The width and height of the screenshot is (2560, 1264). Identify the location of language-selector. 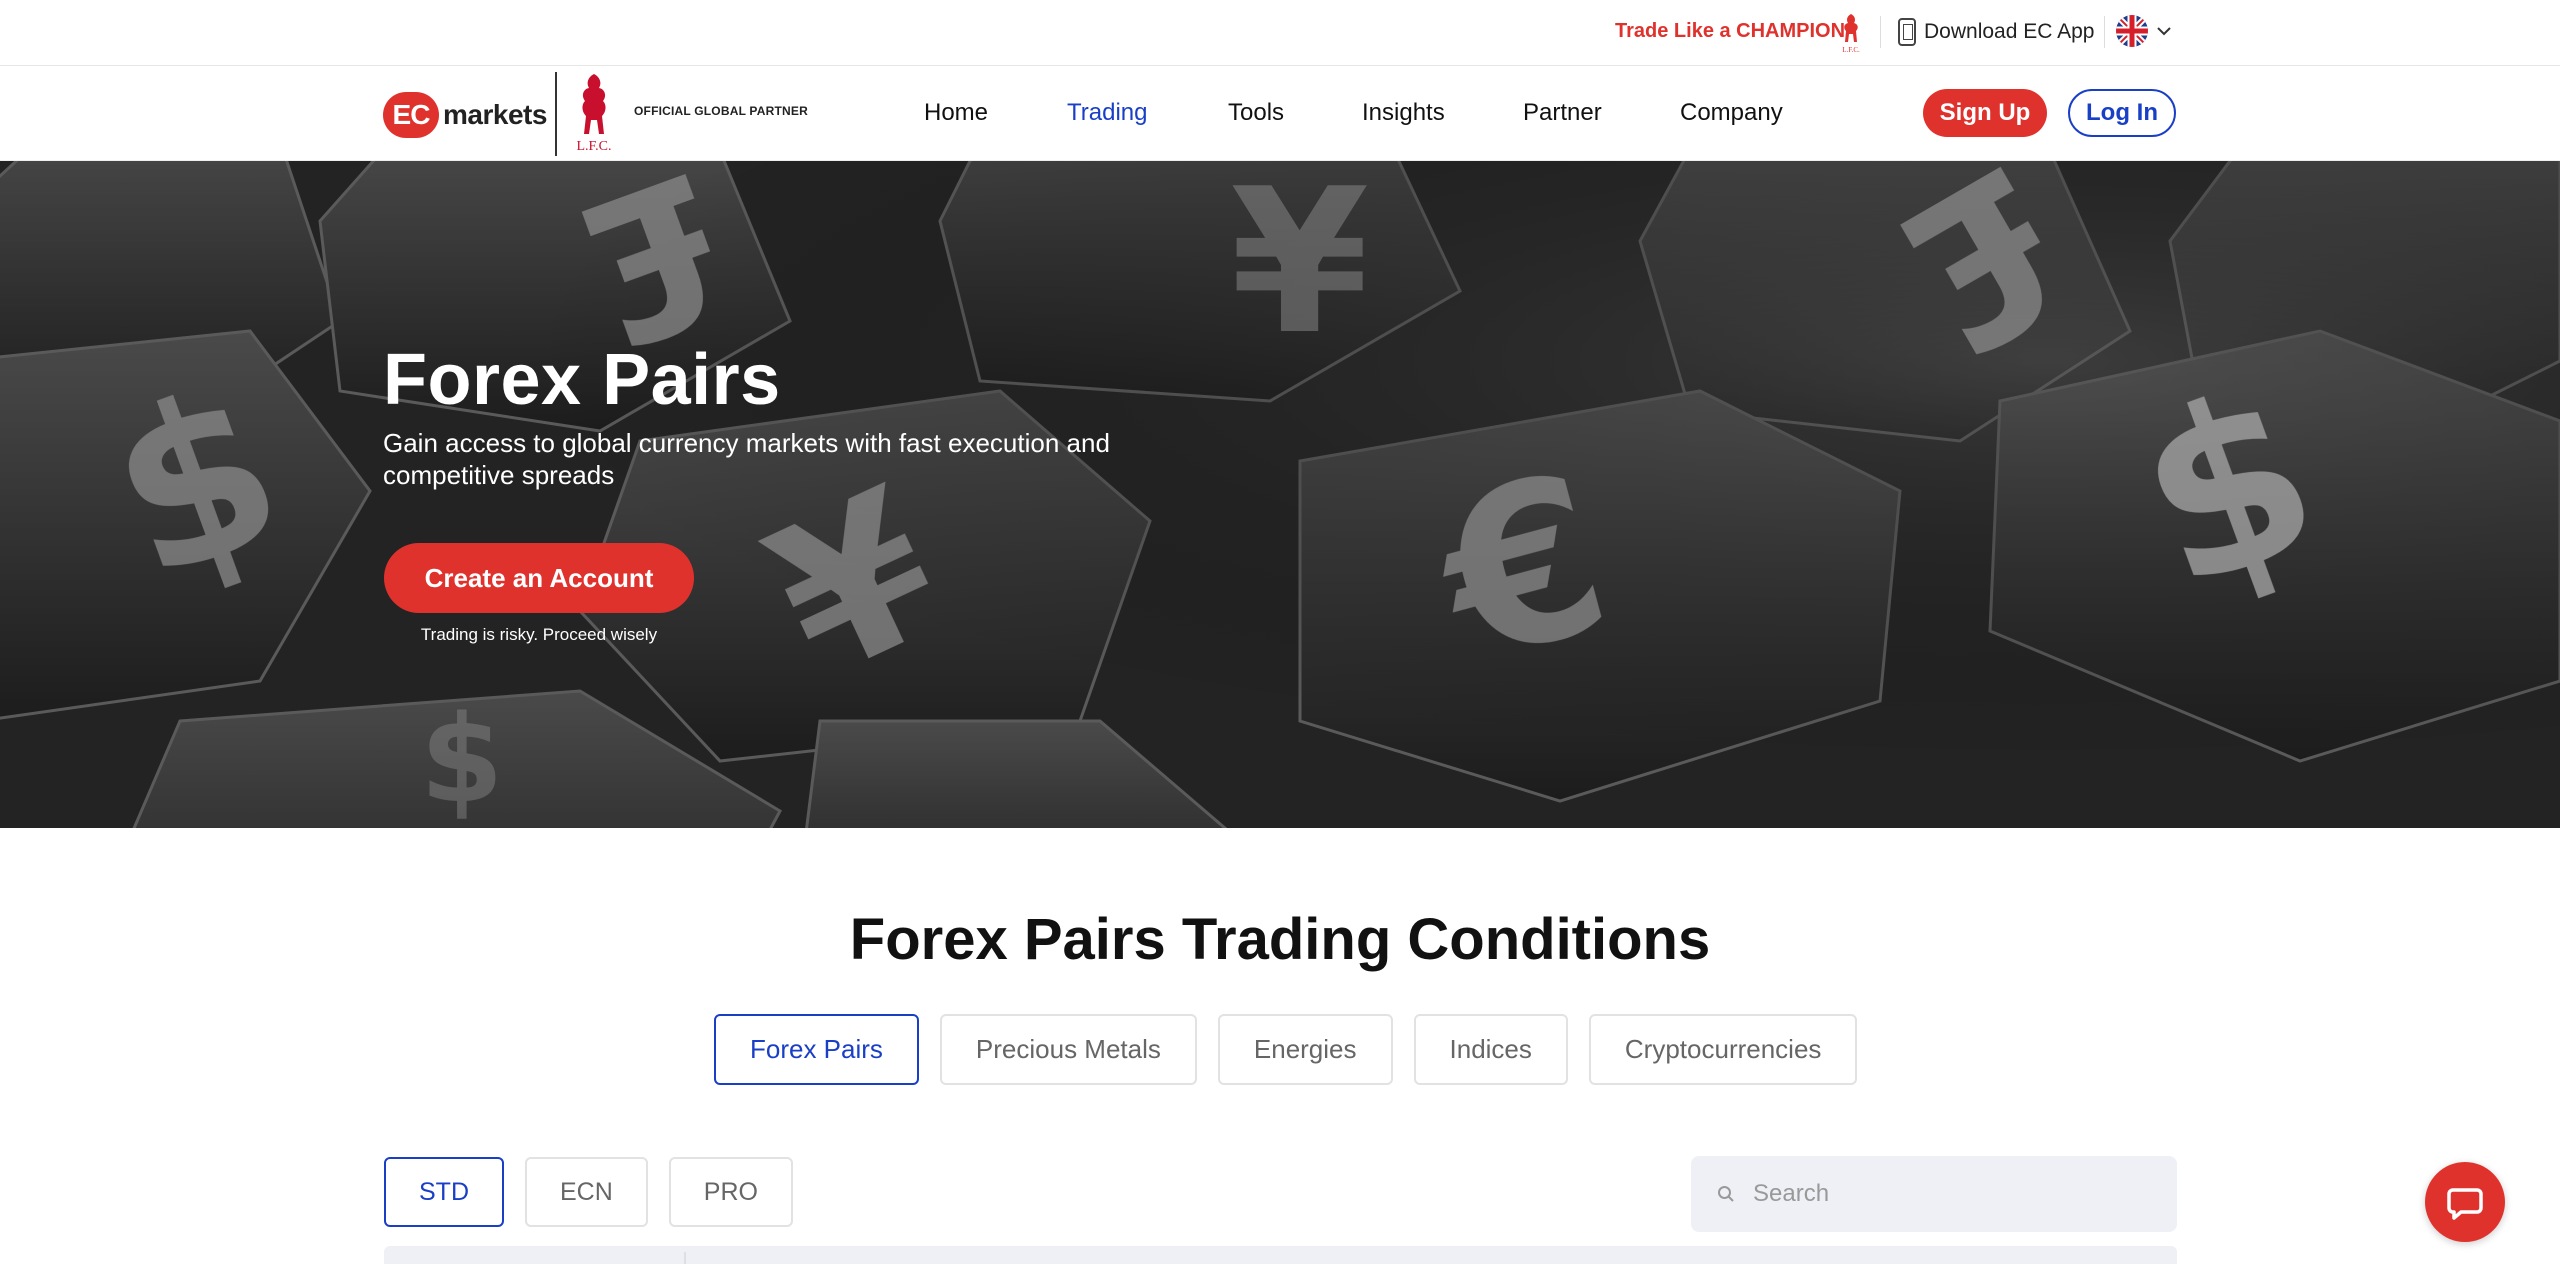
(2144, 31).